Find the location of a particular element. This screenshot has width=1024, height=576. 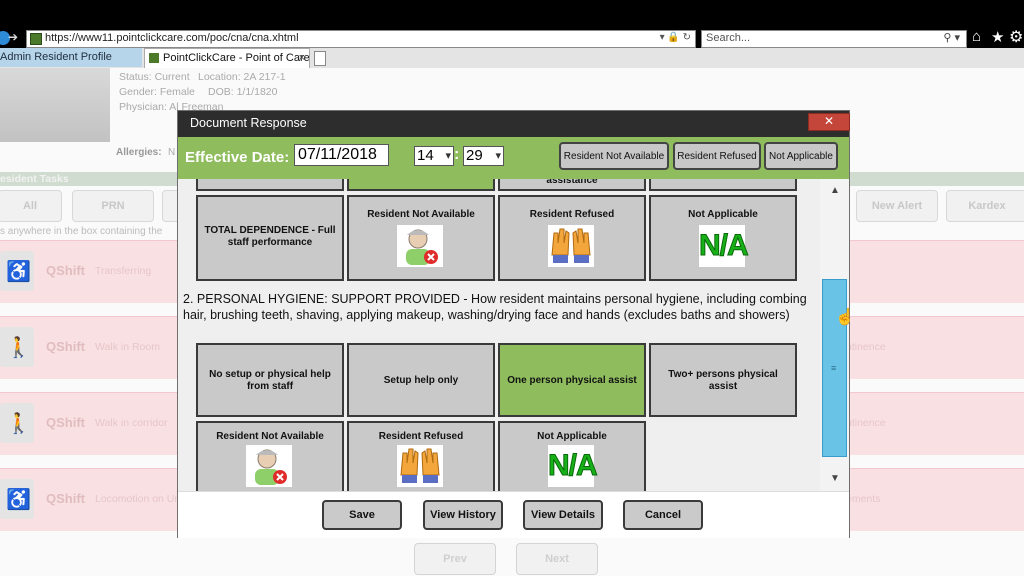

response-card-partial-selected is located at coordinates (421, 185).